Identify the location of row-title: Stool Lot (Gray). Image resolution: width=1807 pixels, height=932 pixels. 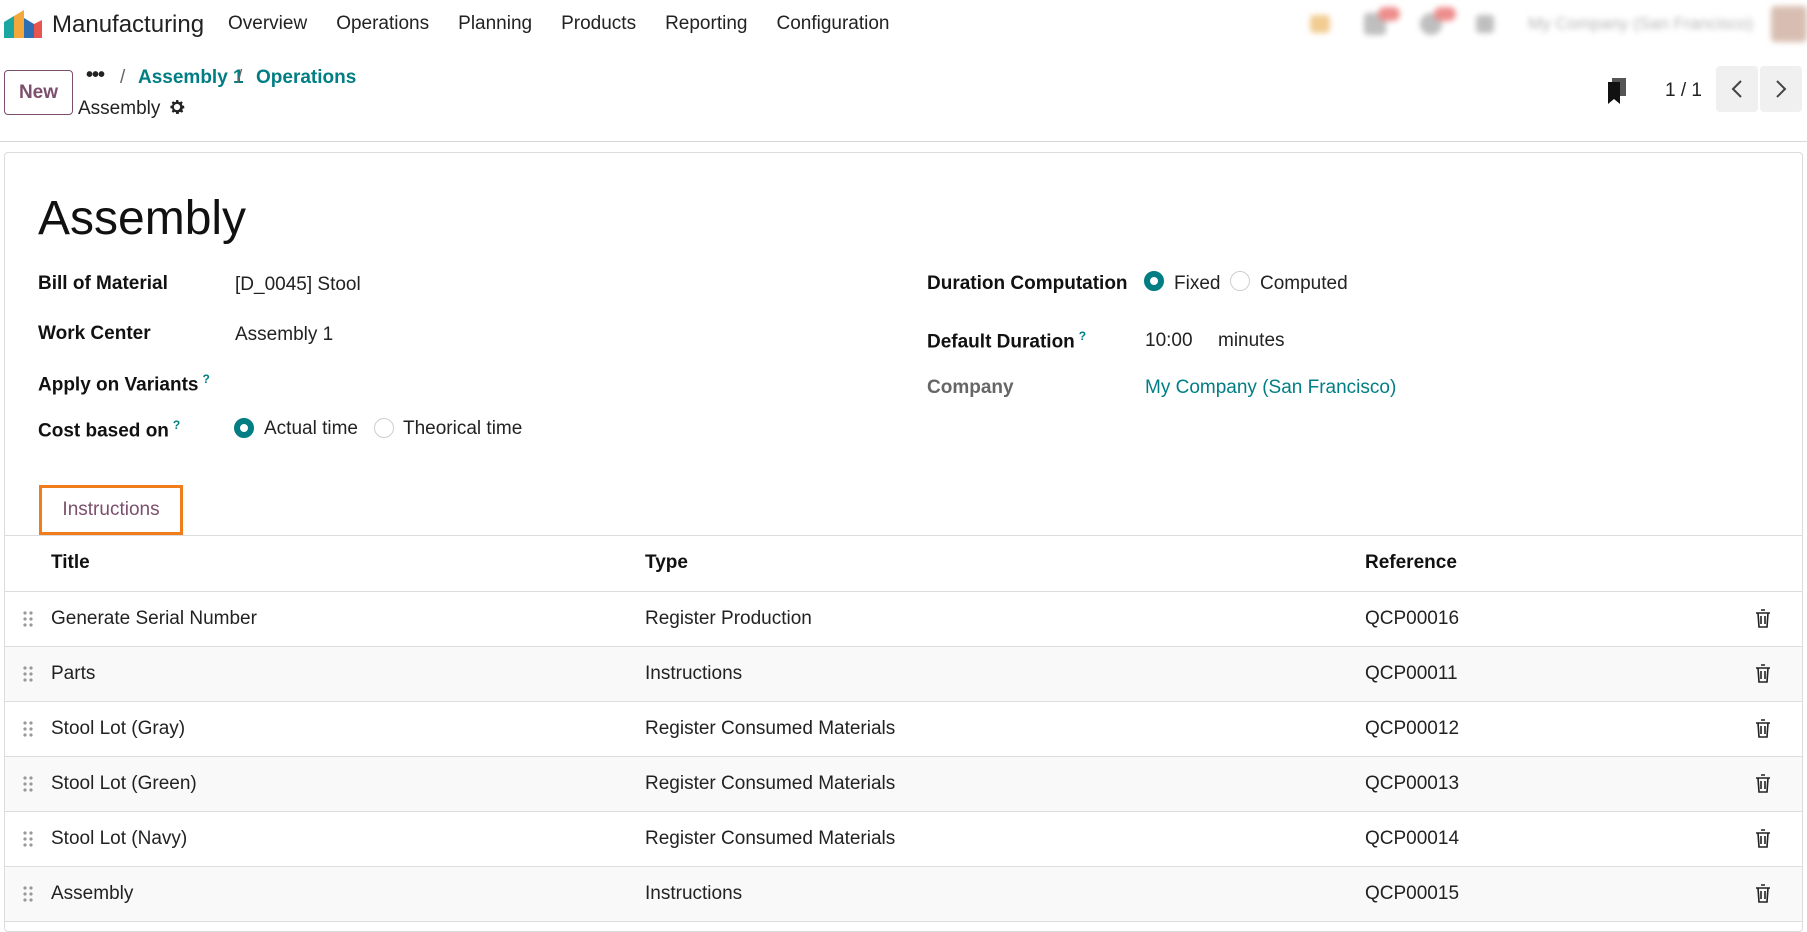
(118, 728).